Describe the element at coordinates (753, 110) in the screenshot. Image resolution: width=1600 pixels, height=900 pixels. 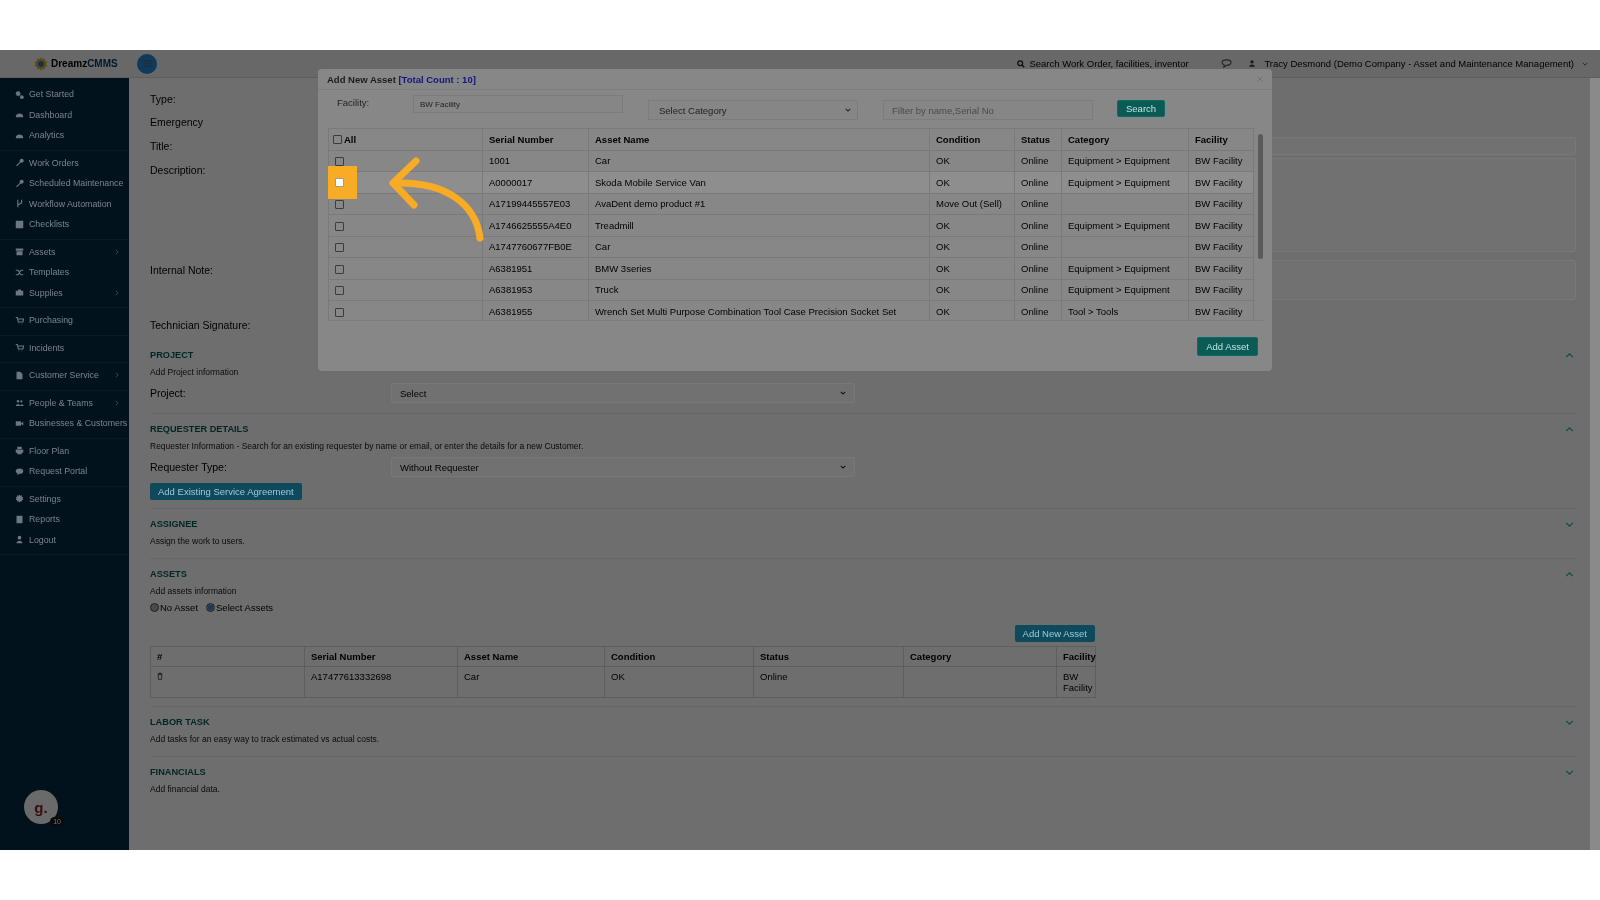
I see `category-select: Select Category` at that location.